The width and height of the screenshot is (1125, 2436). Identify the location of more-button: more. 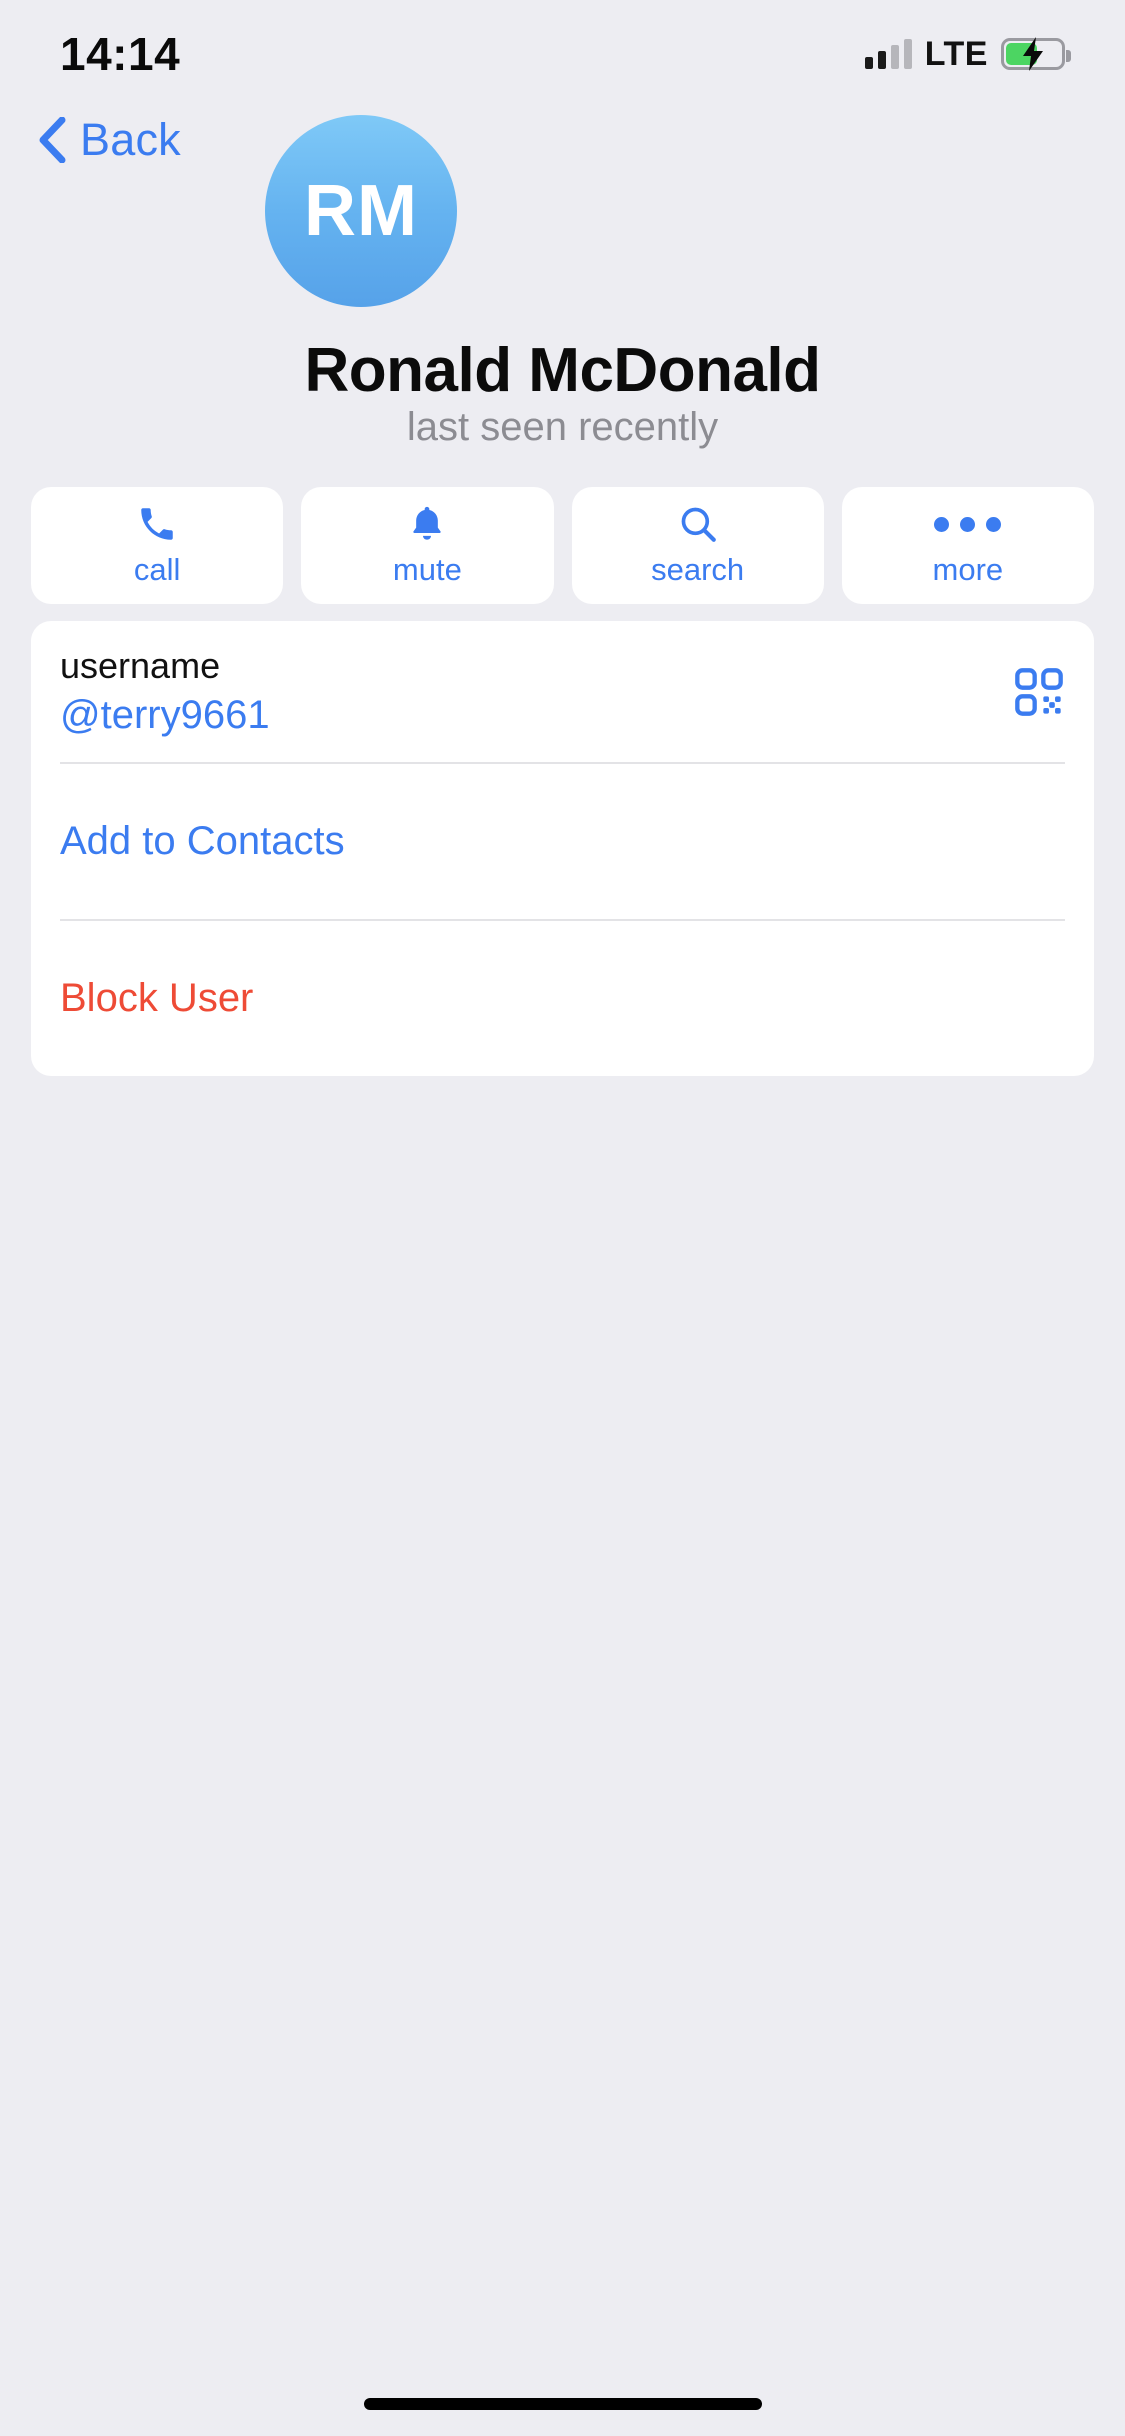
(967, 545).